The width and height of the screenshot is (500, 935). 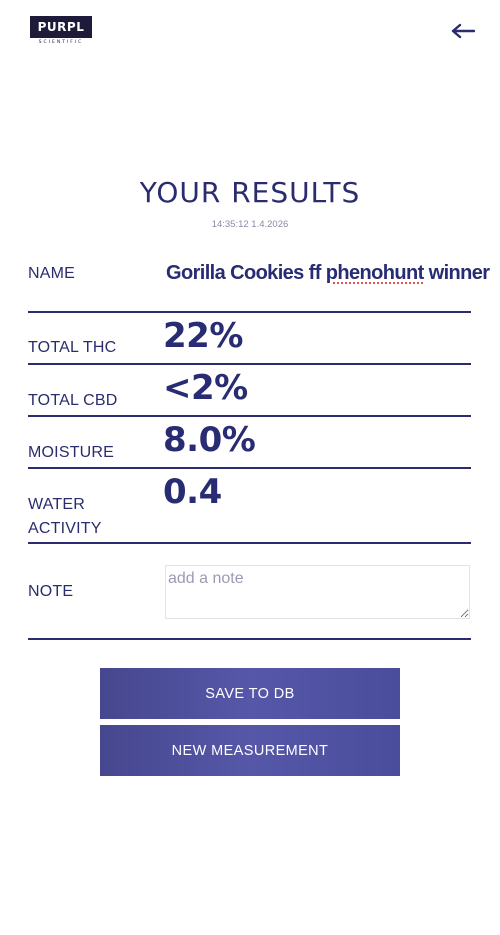 I want to click on water-activity-label-line1: WATER, so click(x=56, y=504).